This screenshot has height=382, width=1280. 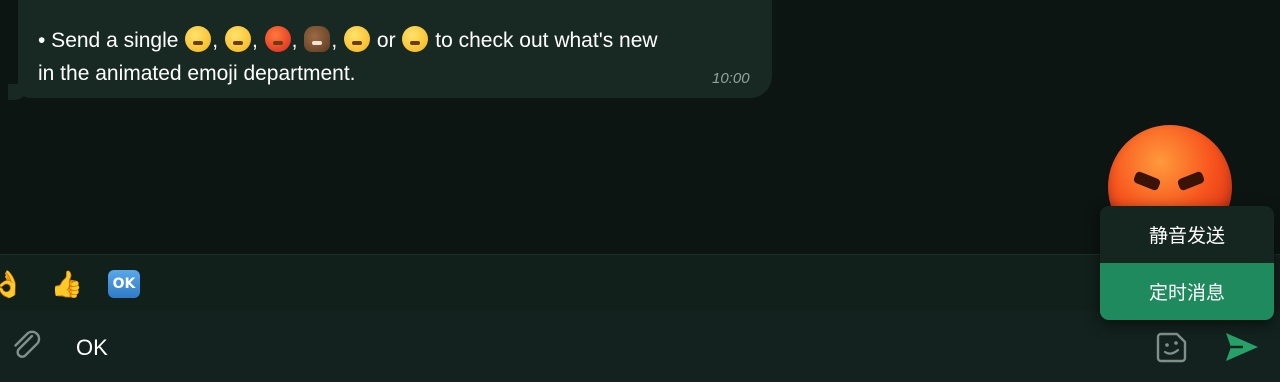 What do you see at coordinates (108, 40) in the screenshot?
I see `message-text-segment: • Send a single` at bounding box center [108, 40].